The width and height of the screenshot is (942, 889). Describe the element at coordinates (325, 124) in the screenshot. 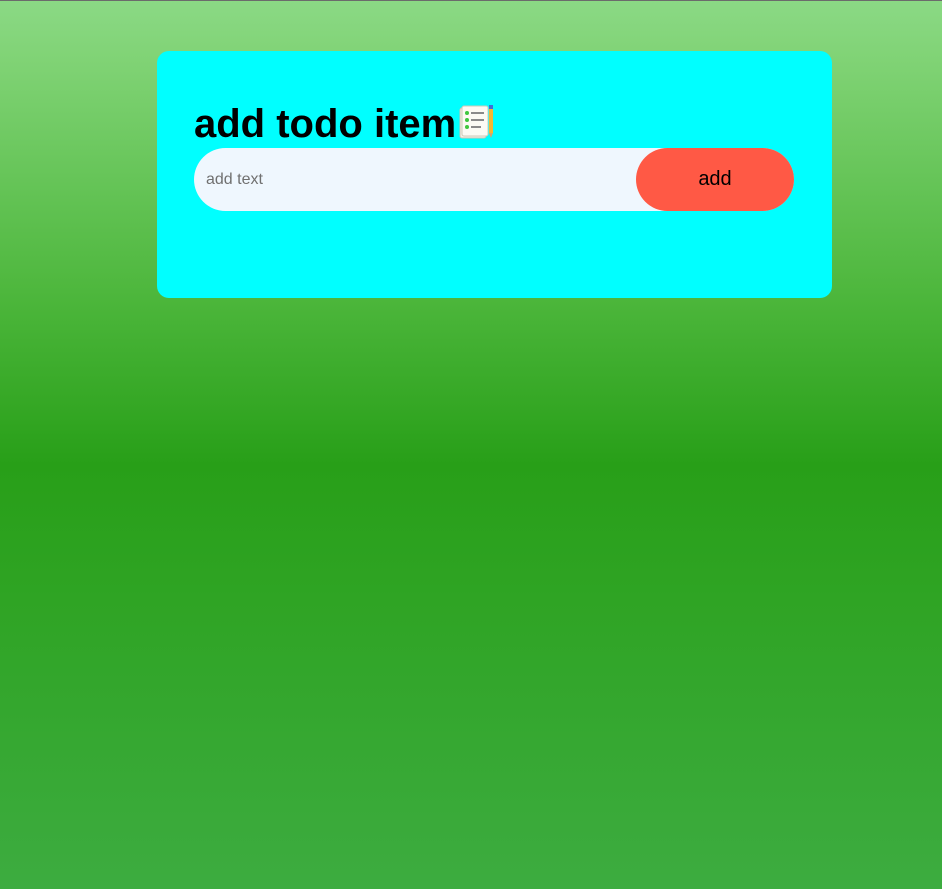

I see `title-text: add todo item` at that location.